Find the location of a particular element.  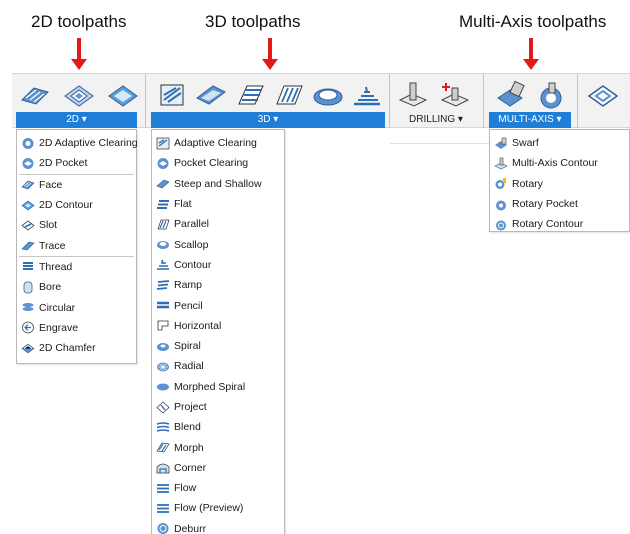

menu-item-slot: Slot is located at coordinates (76, 225).